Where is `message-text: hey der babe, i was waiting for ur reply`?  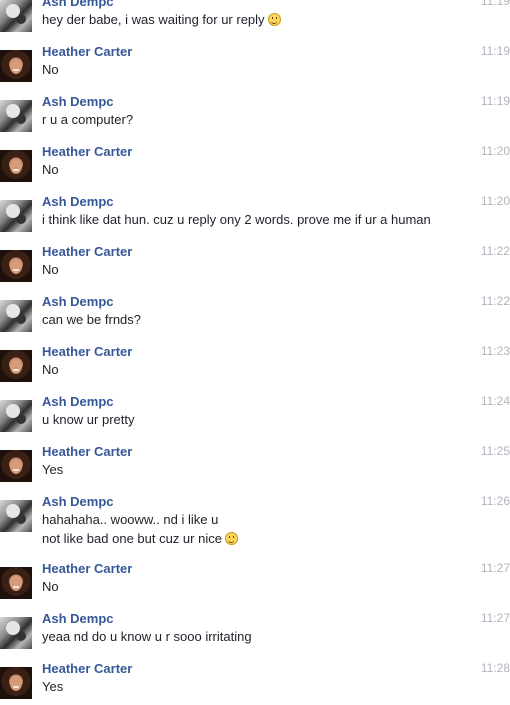 message-text: hey der babe, i was waiting for ur reply is located at coordinates (161, 19).